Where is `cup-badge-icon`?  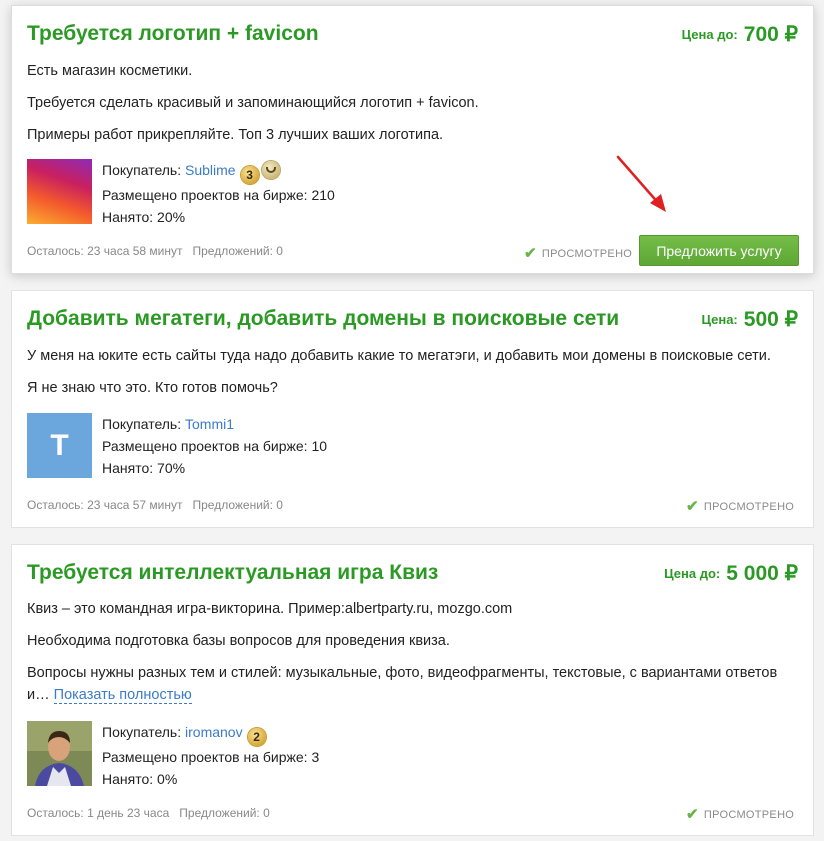
cup-badge-icon is located at coordinates (270, 170).